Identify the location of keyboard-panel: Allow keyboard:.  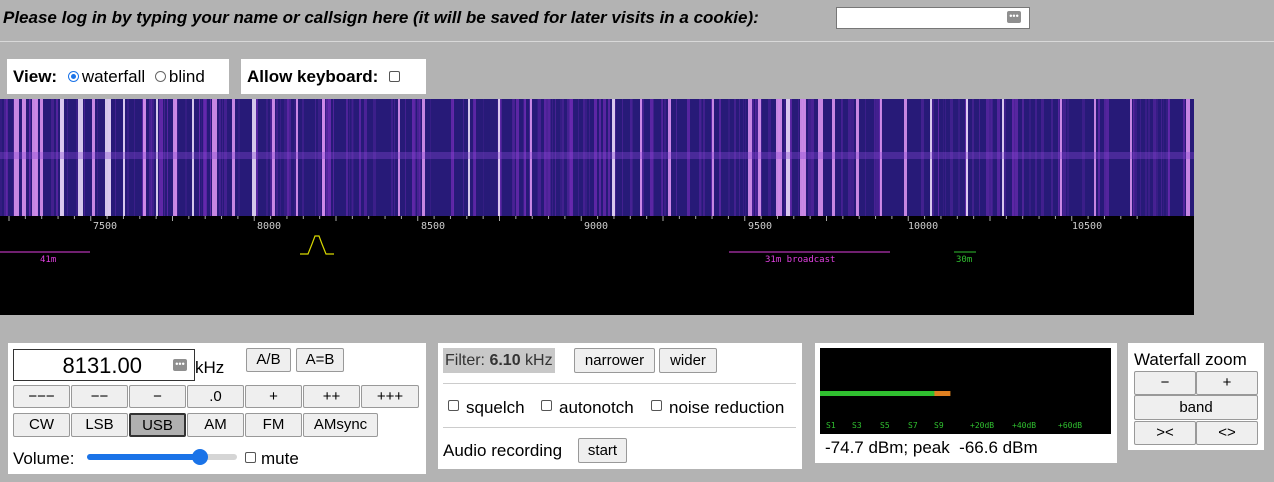
(333, 76).